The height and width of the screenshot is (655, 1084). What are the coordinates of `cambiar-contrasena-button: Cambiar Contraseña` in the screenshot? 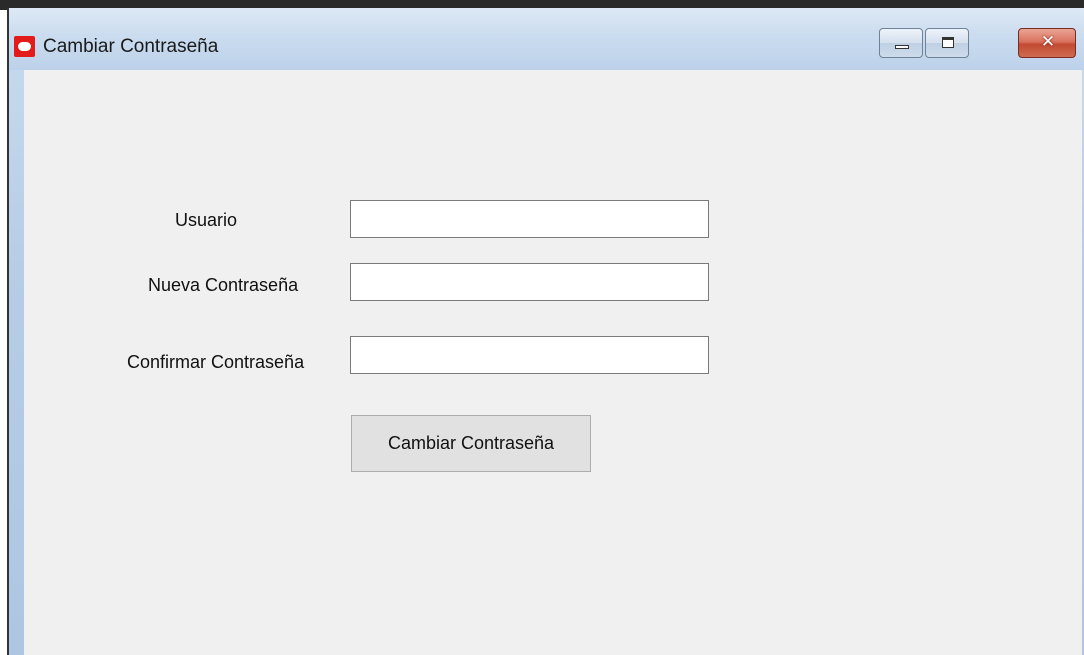 It's located at (471, 443).